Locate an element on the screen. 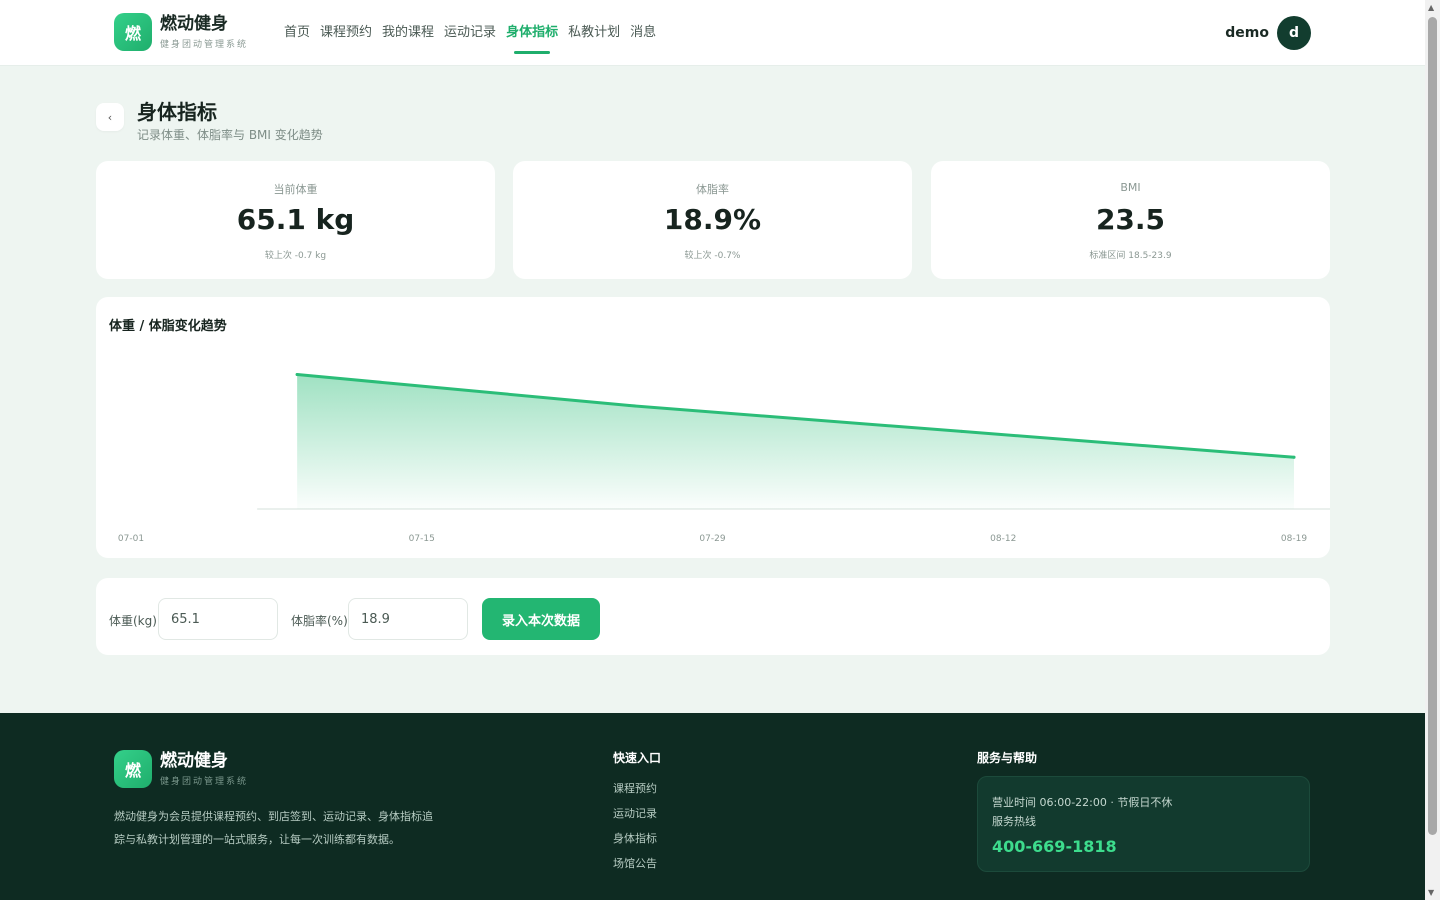  quick-links: 课程预约 运动记录 身体指标 场馆公告 is located at coordinates (635, 829).